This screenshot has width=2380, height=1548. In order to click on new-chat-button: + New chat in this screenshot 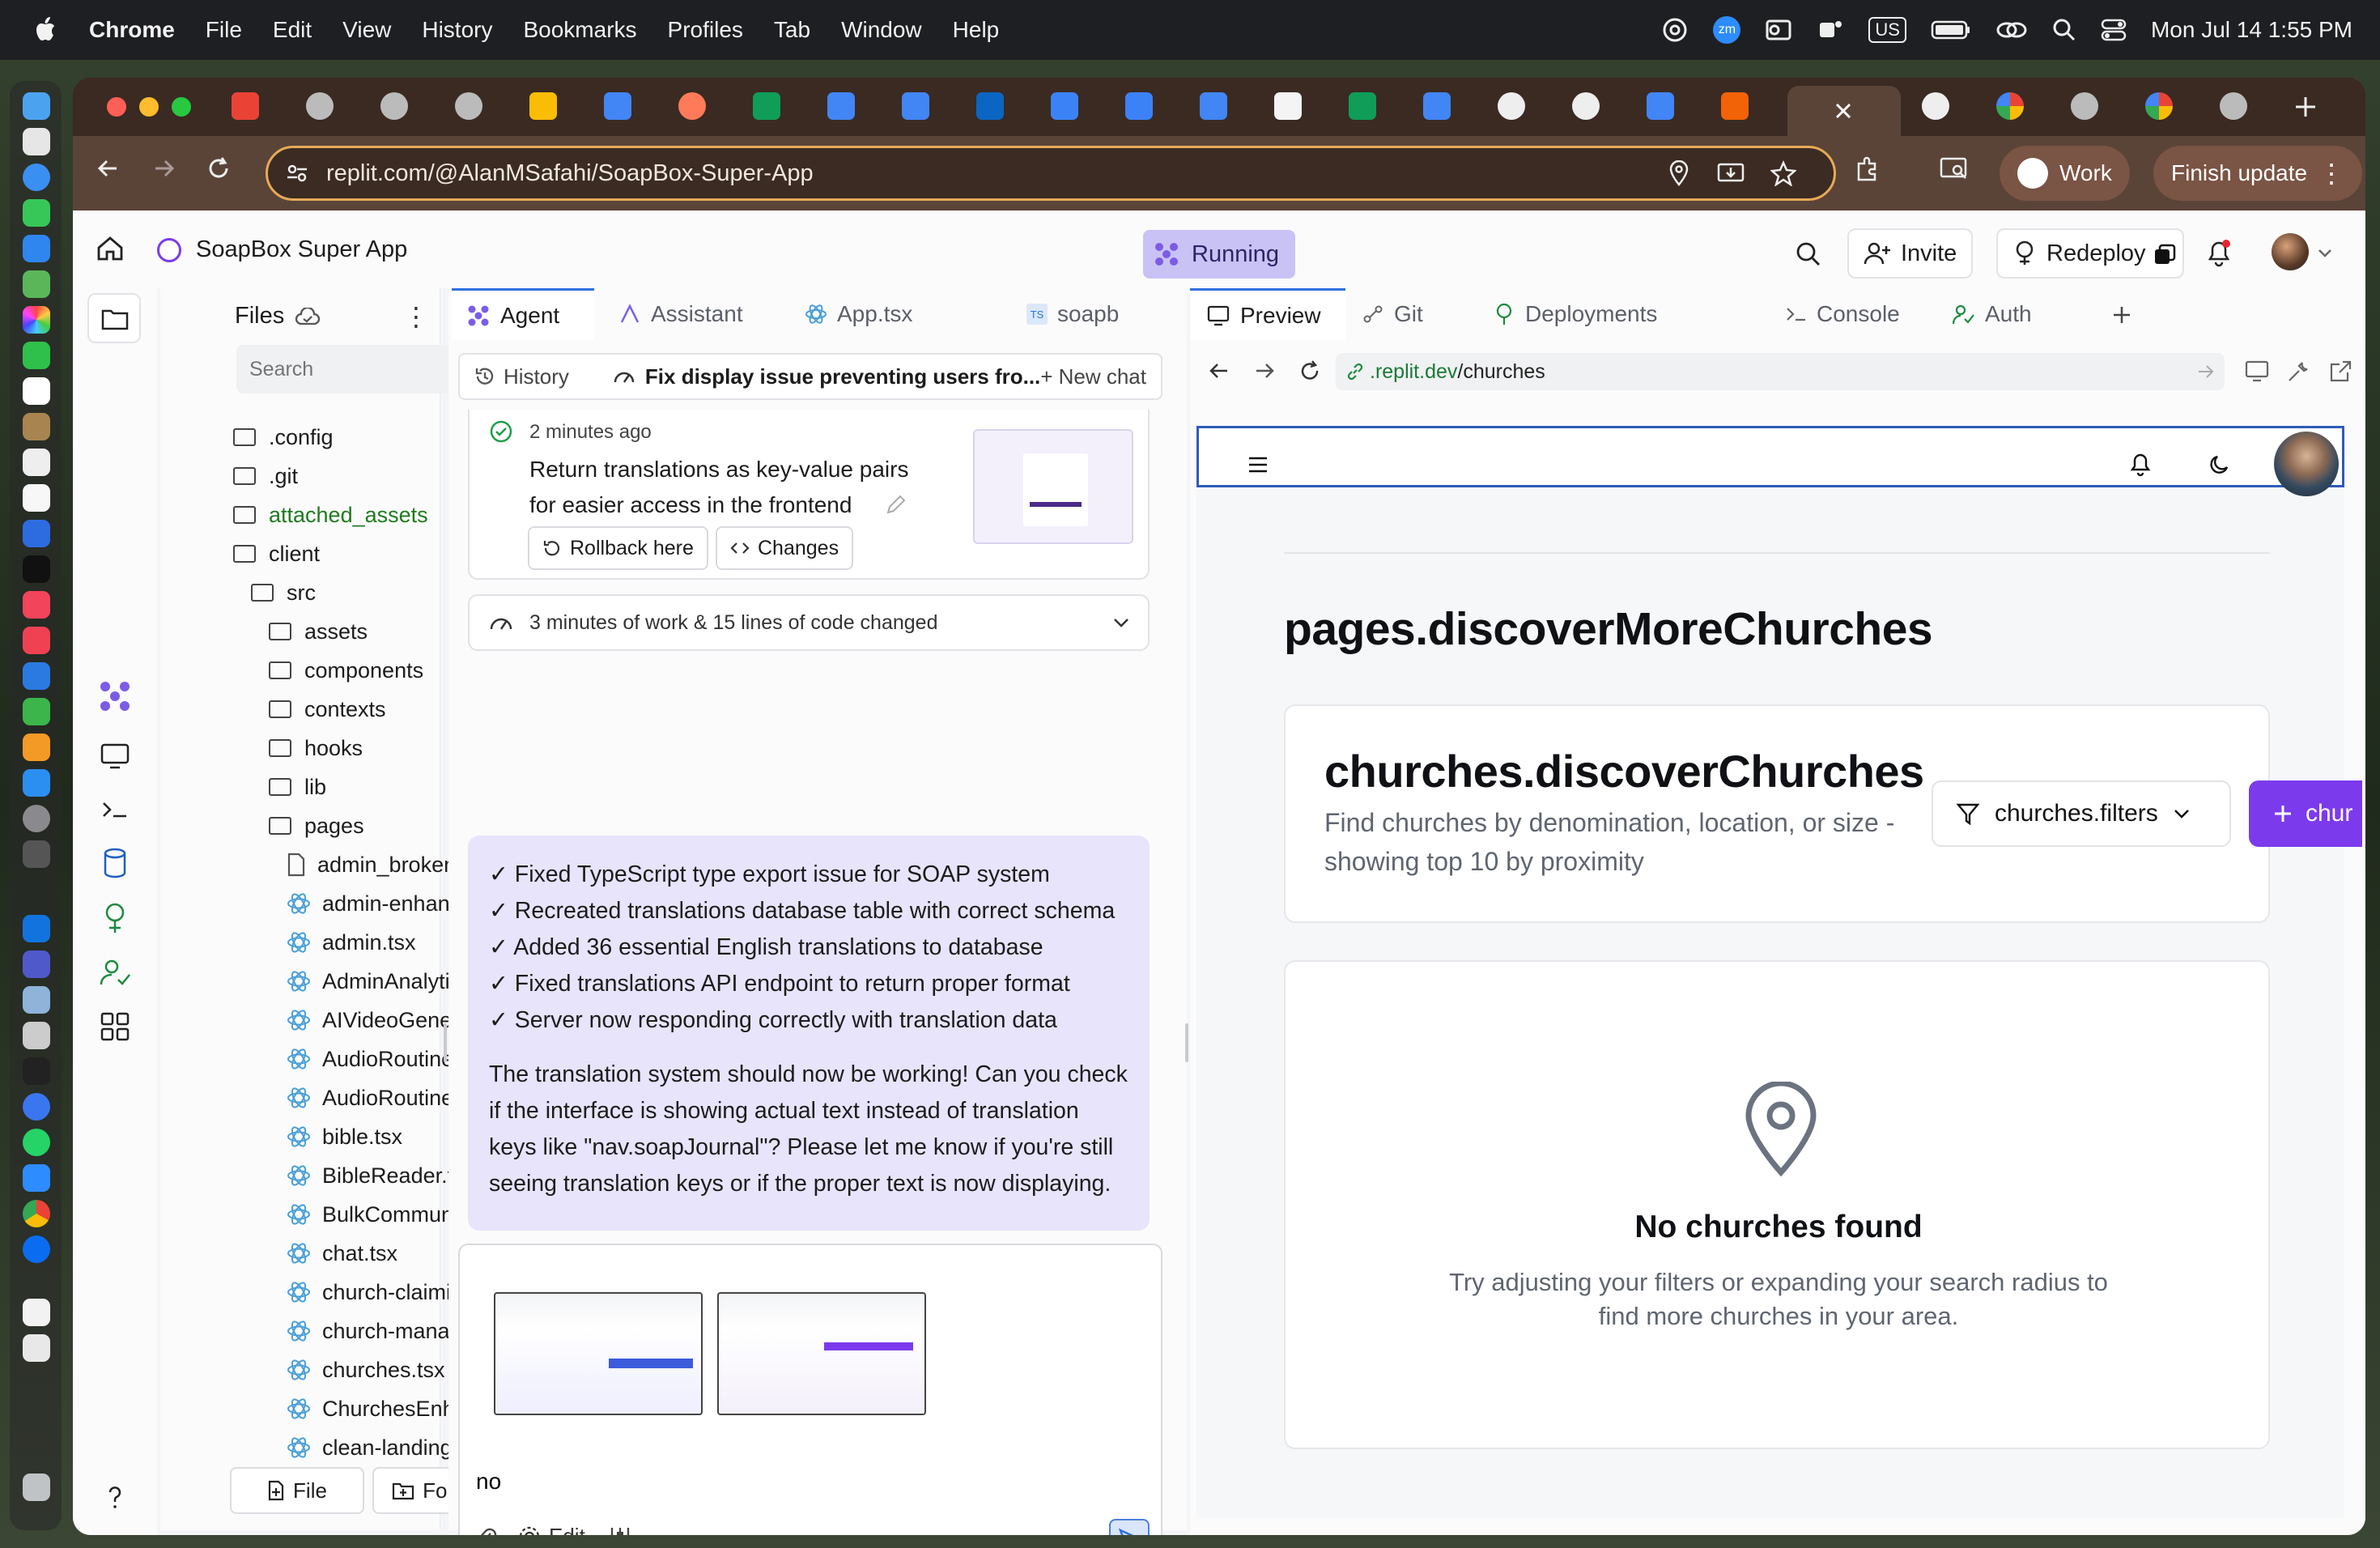, I will do `click(1093, 376)`.